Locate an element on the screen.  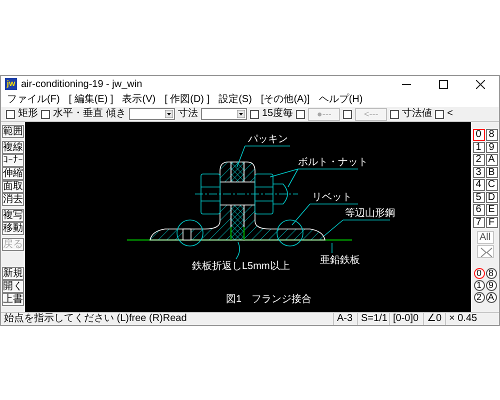
layer-button: 7 is located at coordinates (478, 222).